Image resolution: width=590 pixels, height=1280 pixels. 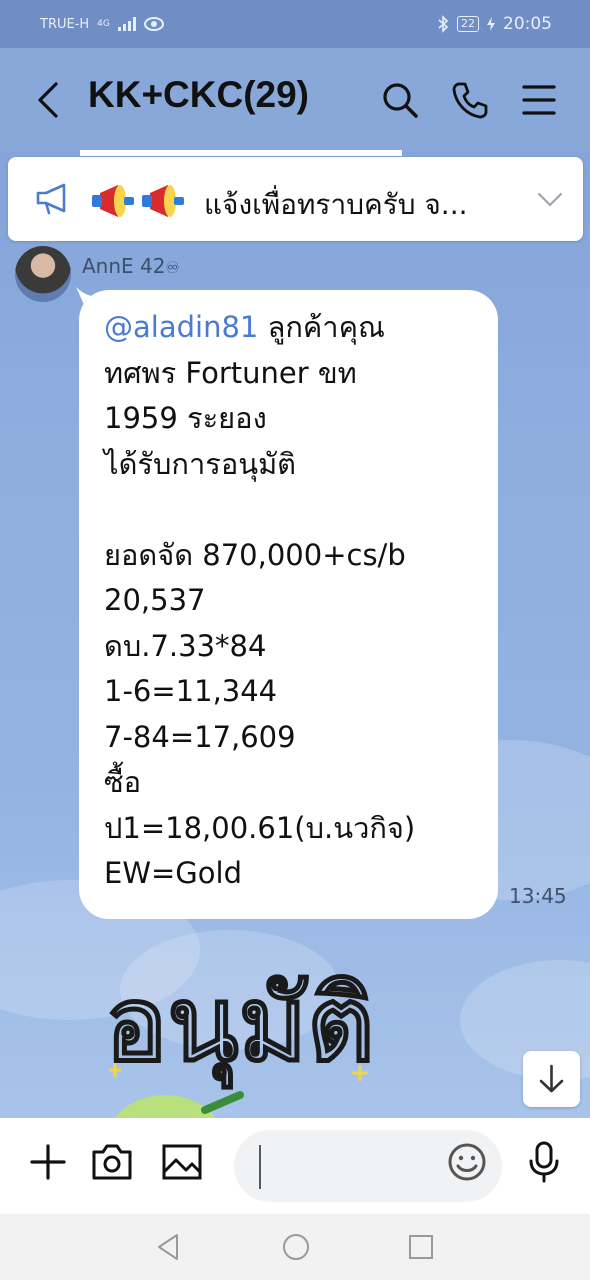 I want to click on arrow-down-icon, so click(x=551, y=1078).